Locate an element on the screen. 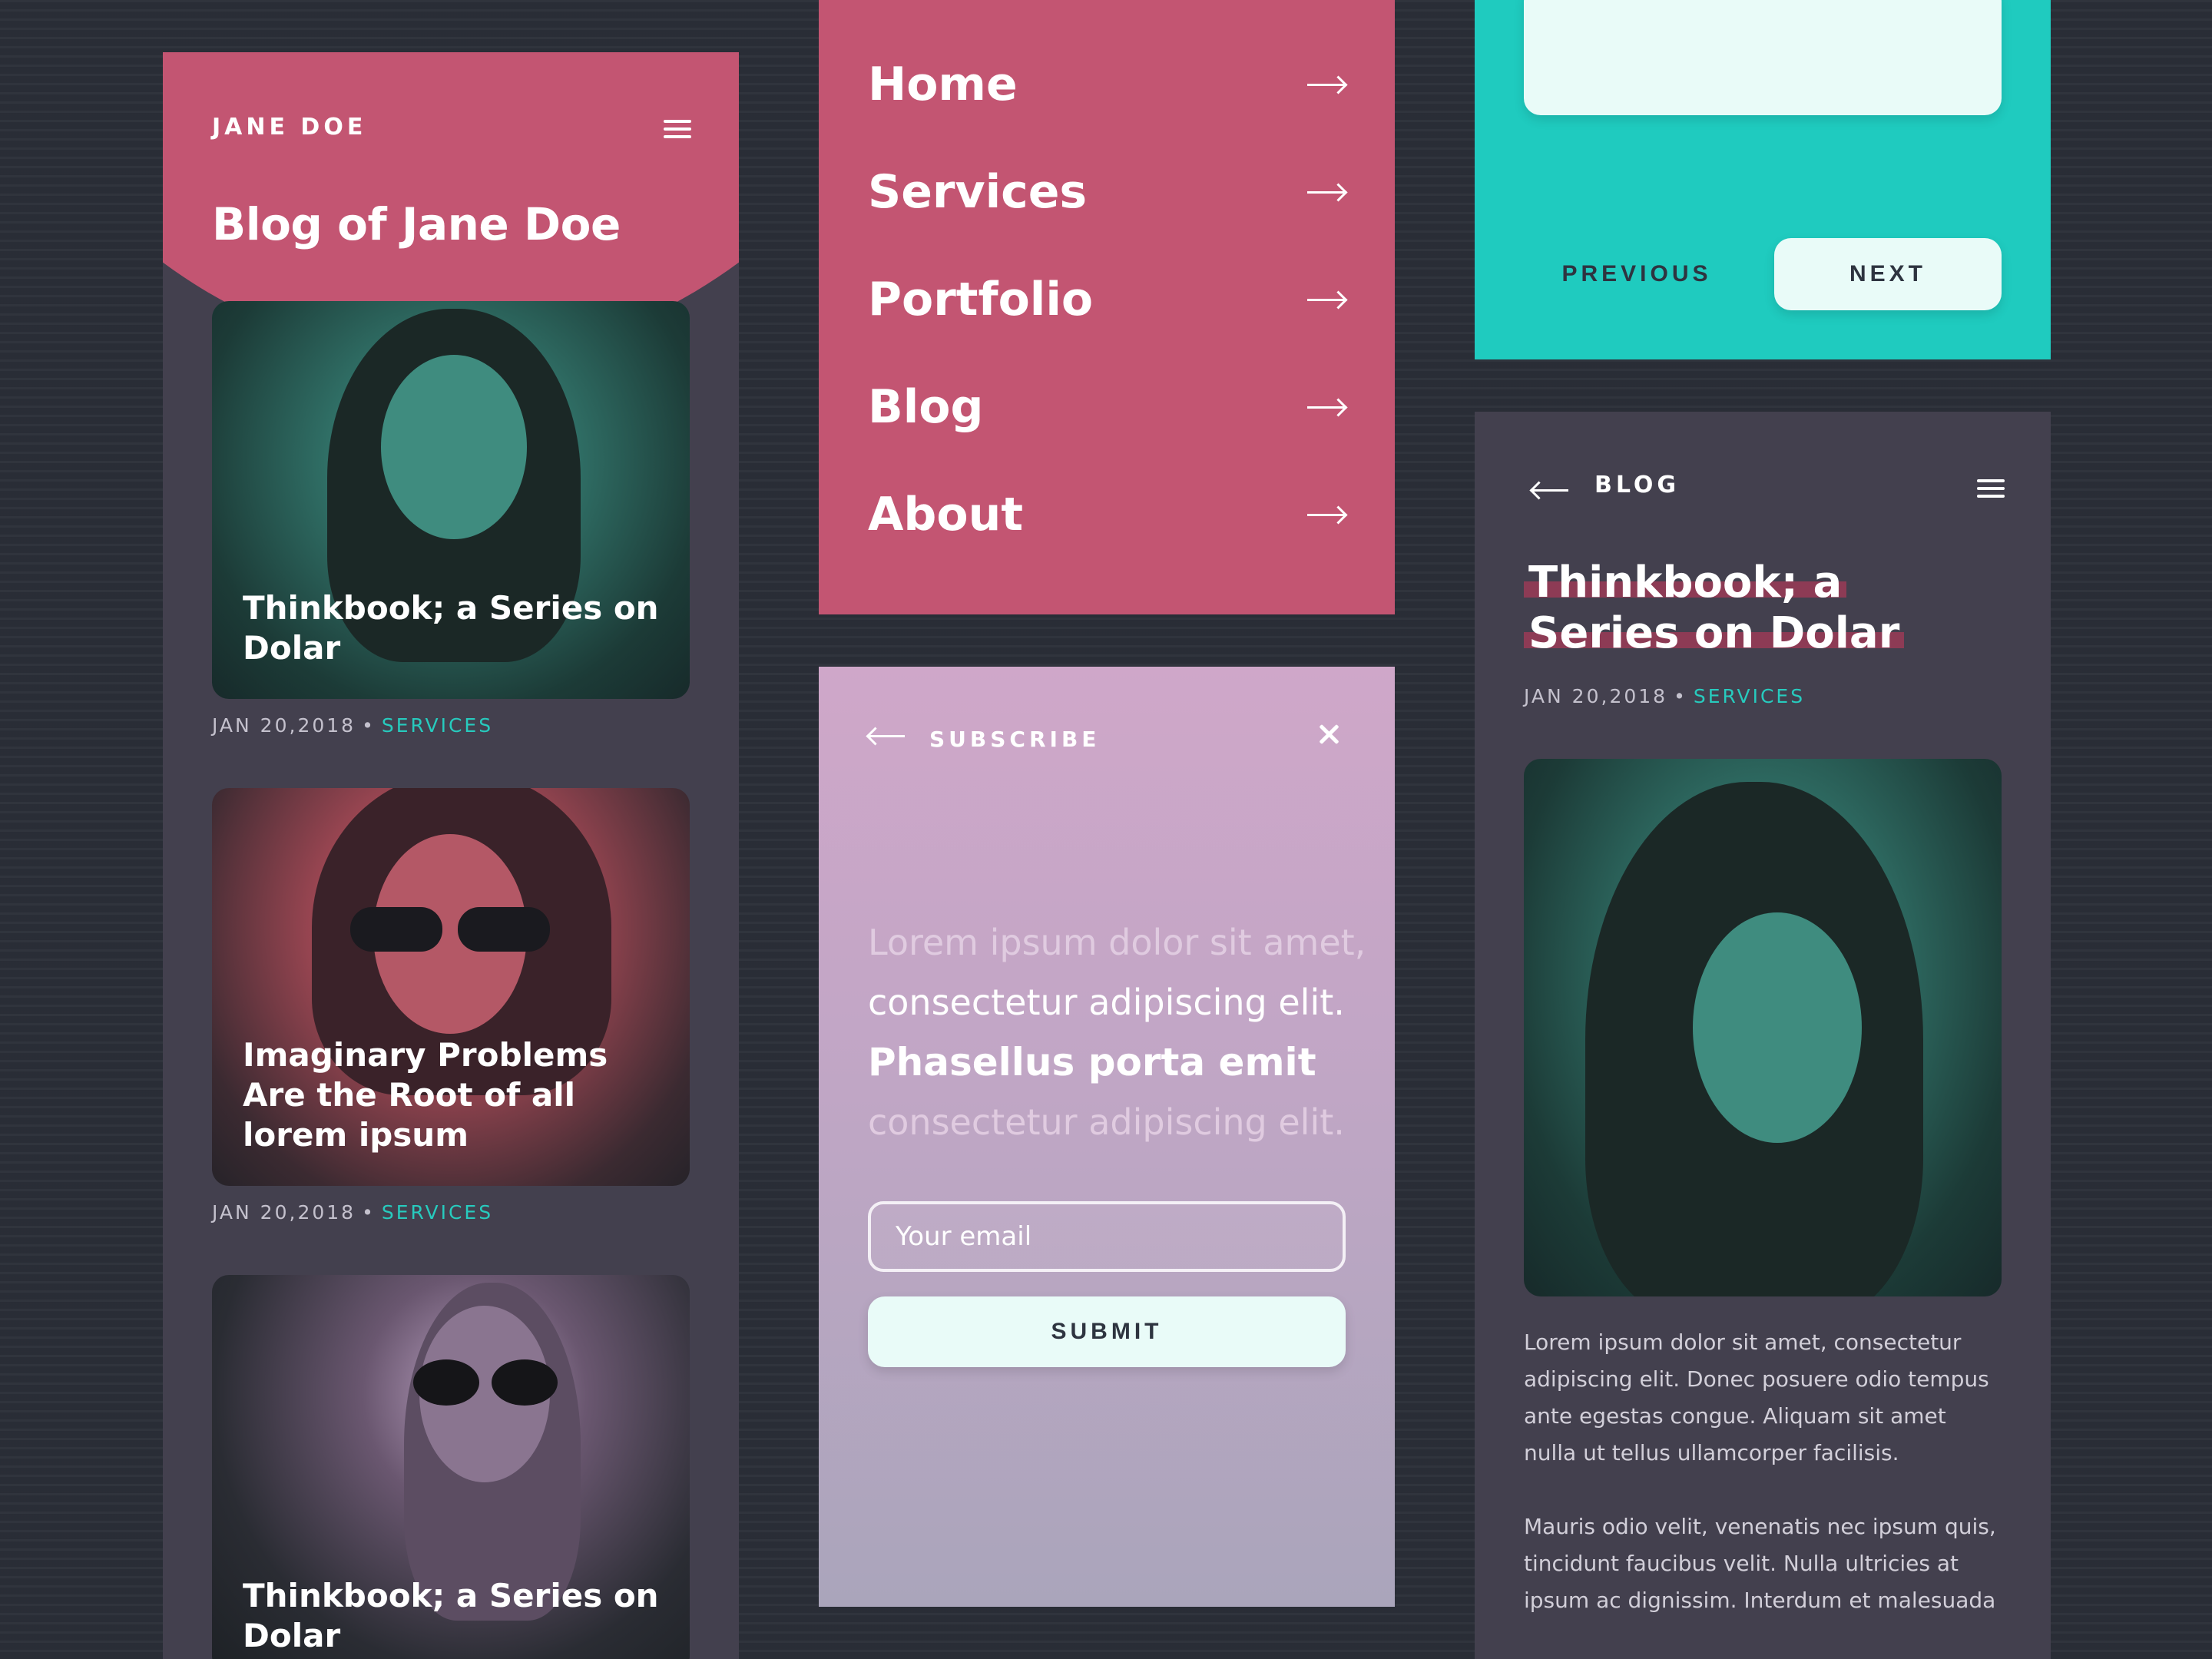 The height and width of the screenshot is (1659, 2212). text-area is located at coordinates (1763, 58).